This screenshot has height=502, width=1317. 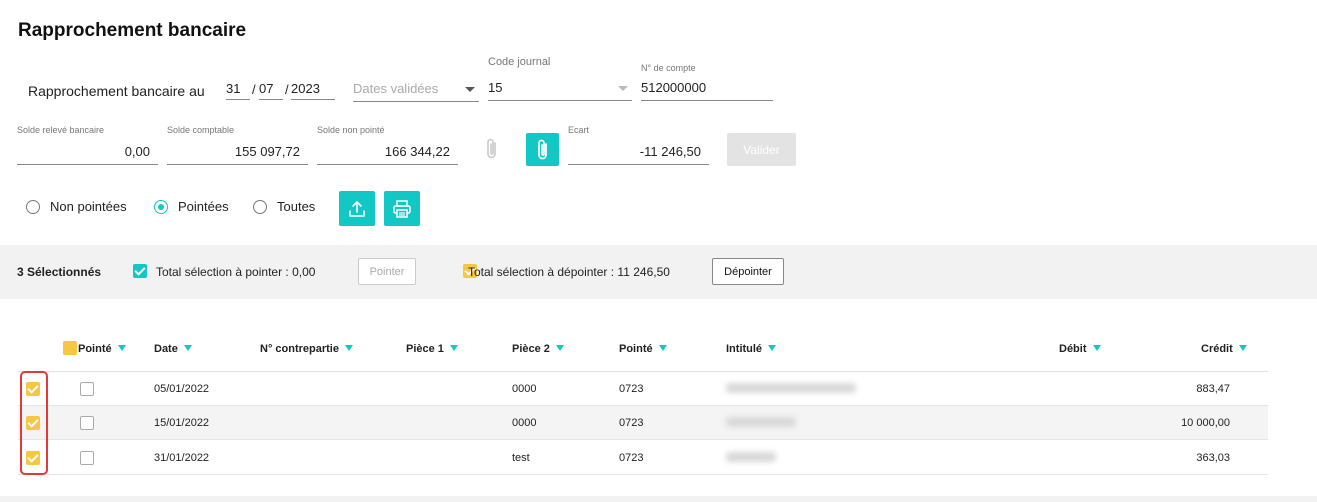 I want to click on column-header-piece1: Pièce 1, so click(x=432, y=349).